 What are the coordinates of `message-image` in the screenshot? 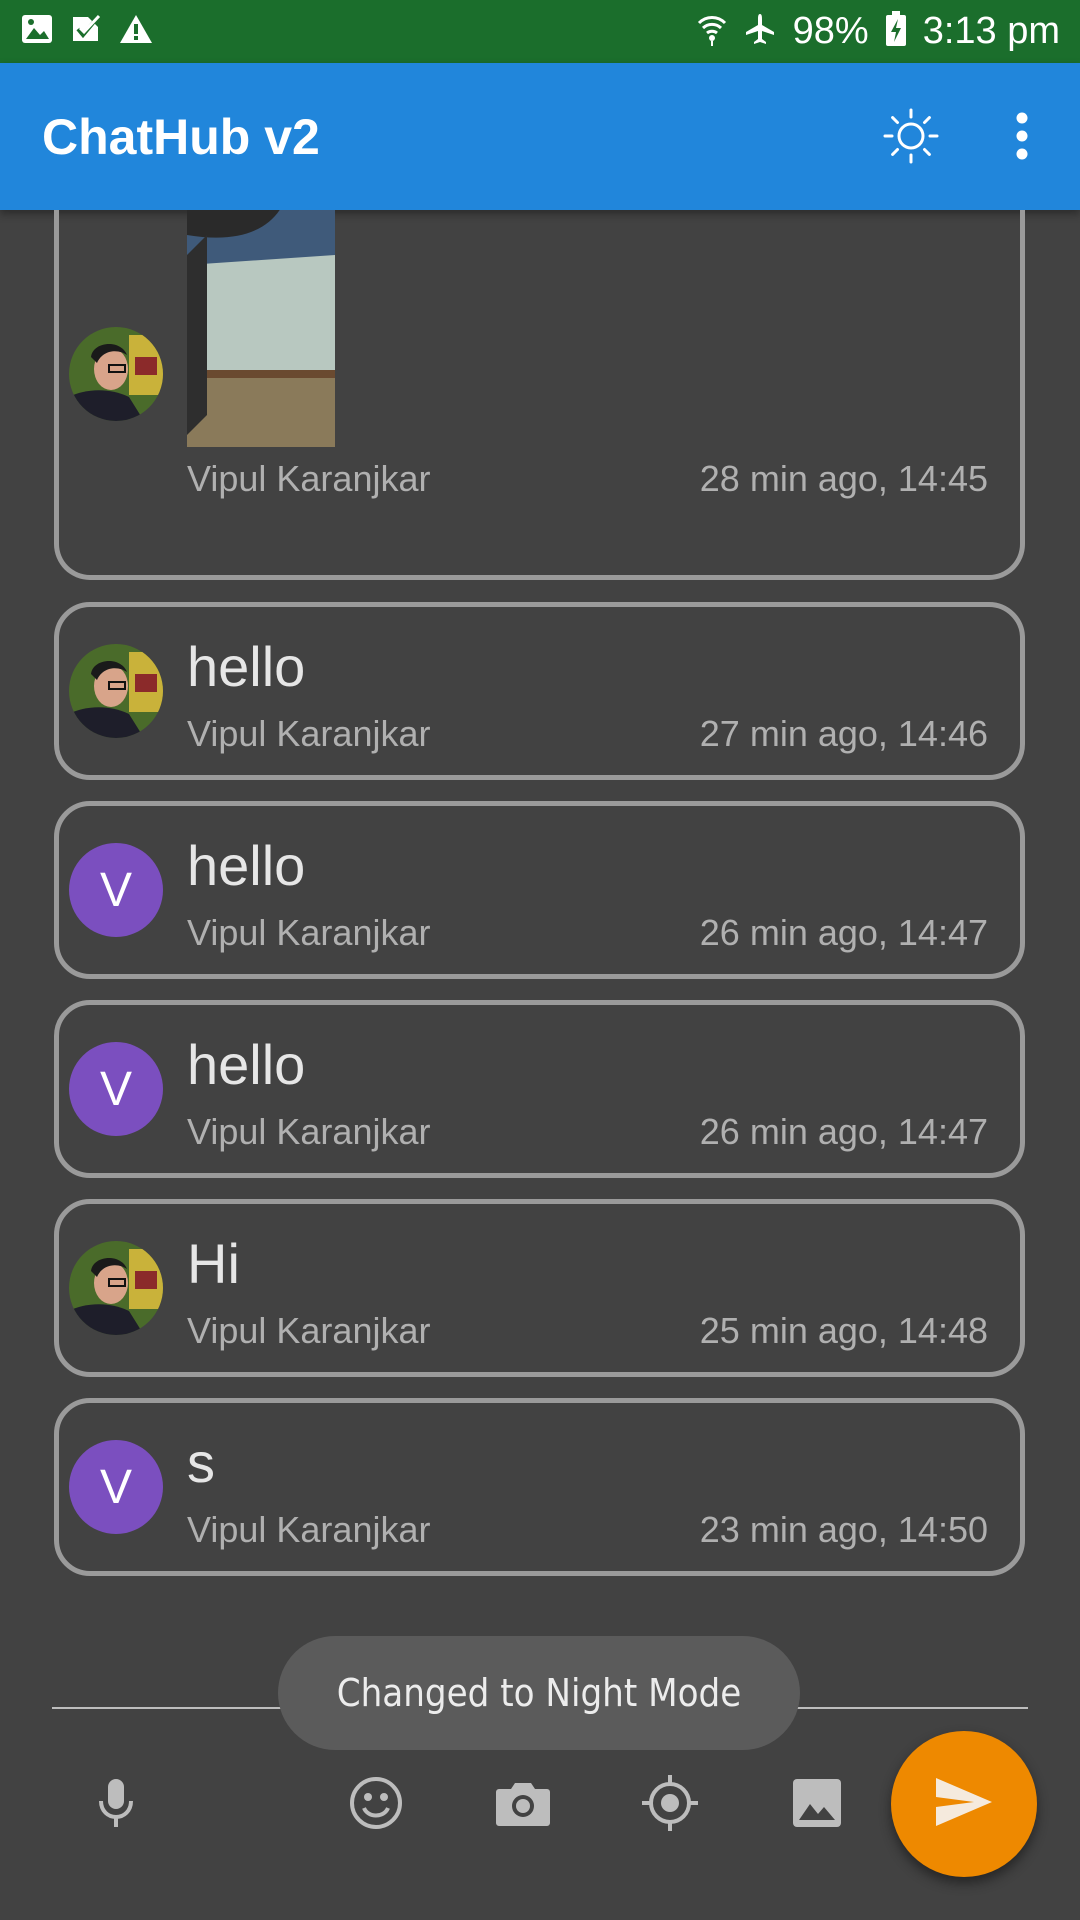 It's located at (261, 328).